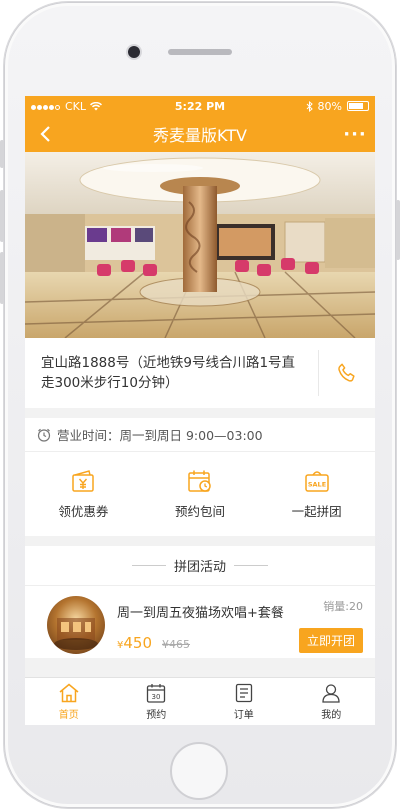 The width and height of the screenshot is (400, 811). Describe the element at coordinates (200, 511) in the screenshot. I see `action-label: 预约包间` at that location.